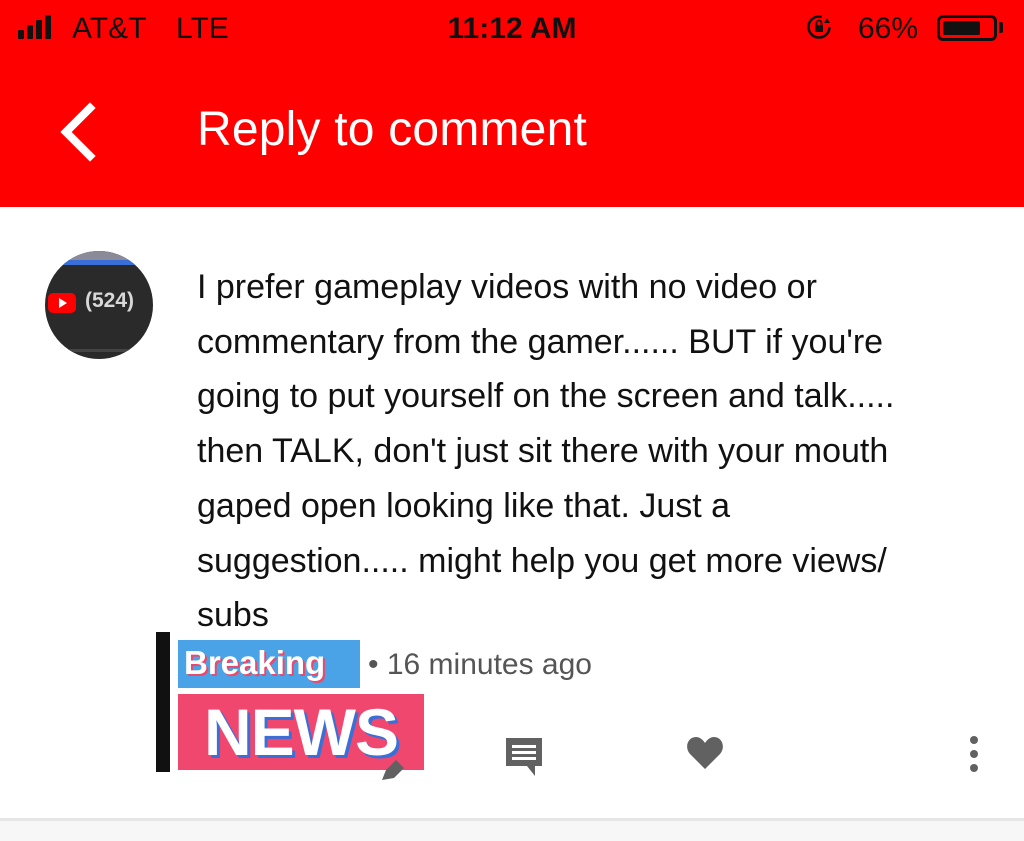  What do you see at coordinates (524, 756) in the screenshot?
I see `comment-icon` at bounding box center [524, 756].